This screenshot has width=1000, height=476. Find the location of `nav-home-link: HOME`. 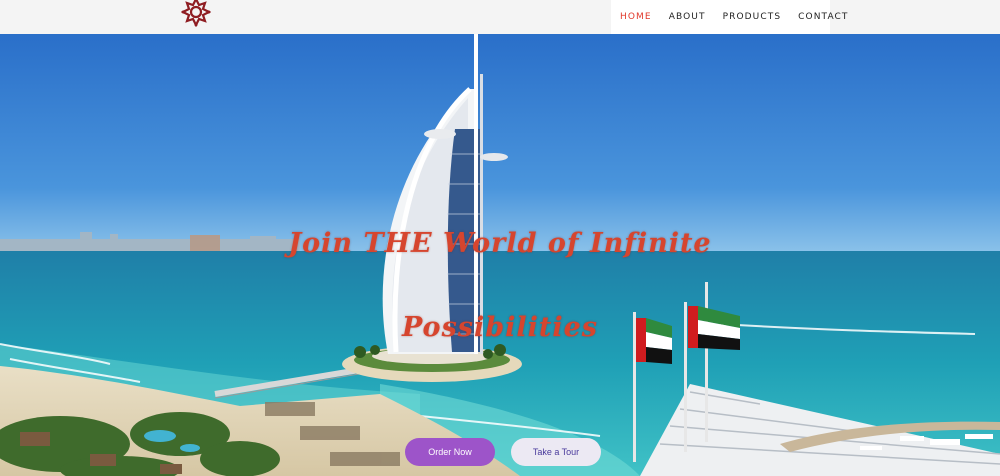

nav-home-link: HOME is located at coordinates (636, 17).